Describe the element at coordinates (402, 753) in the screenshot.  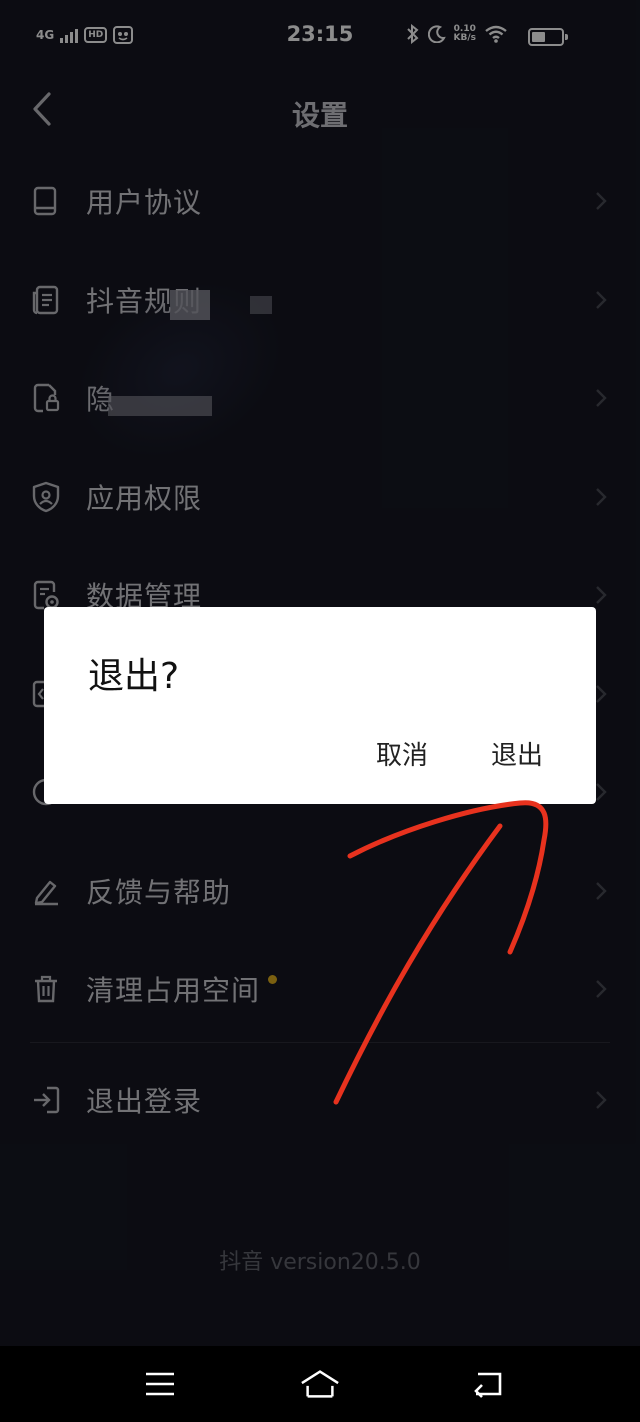
I see `cancel-button: 取消` at that location.